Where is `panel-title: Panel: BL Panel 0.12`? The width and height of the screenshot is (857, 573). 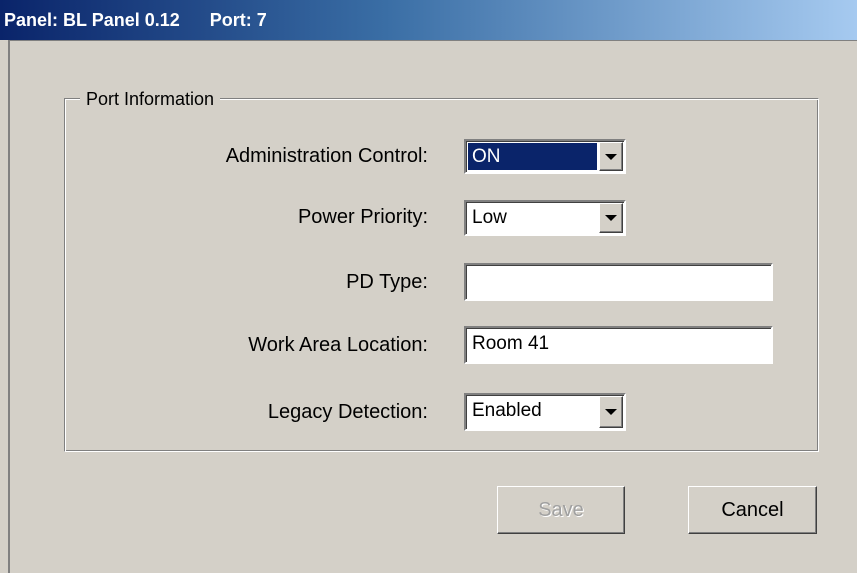 panel-title: Panel: BL Panel 0.12 is located at coordinates (92, 19).